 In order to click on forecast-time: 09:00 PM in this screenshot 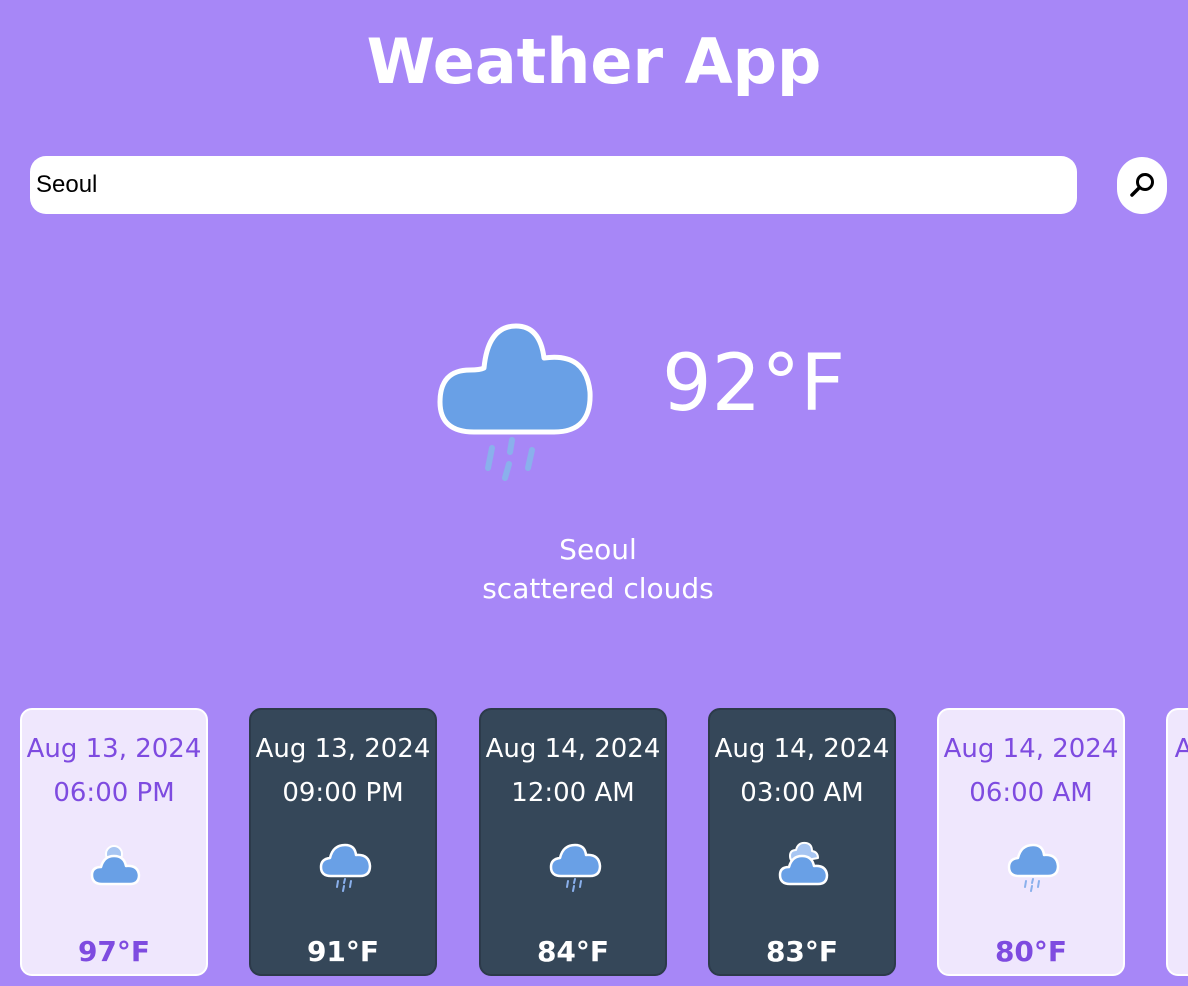, I will do `click(343, 793)`.